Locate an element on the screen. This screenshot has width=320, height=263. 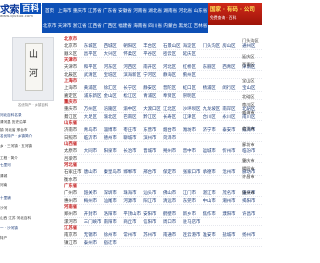
region-link: 河北区 is located at coordinates (173, 67).